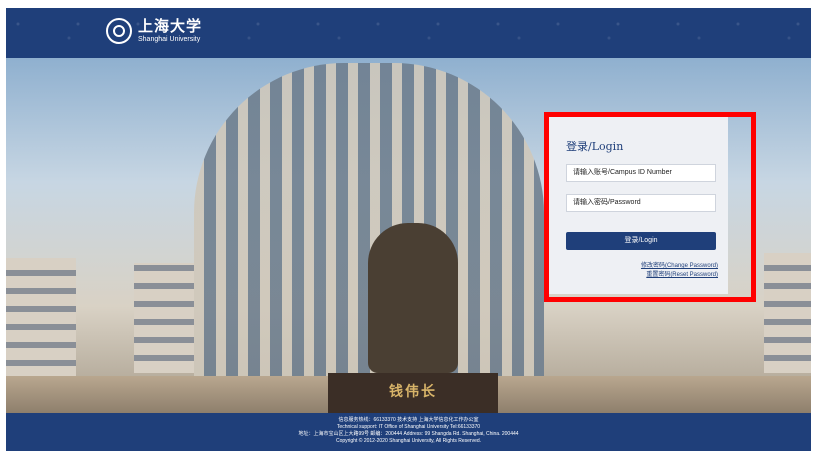  What do you see at coordinates (408, 420) in the screenshot?
I see `footer-line-1: 信息服务热线：66133370 技术支持 上海大学信息化工作办公室` at bounding box center [408, 420].